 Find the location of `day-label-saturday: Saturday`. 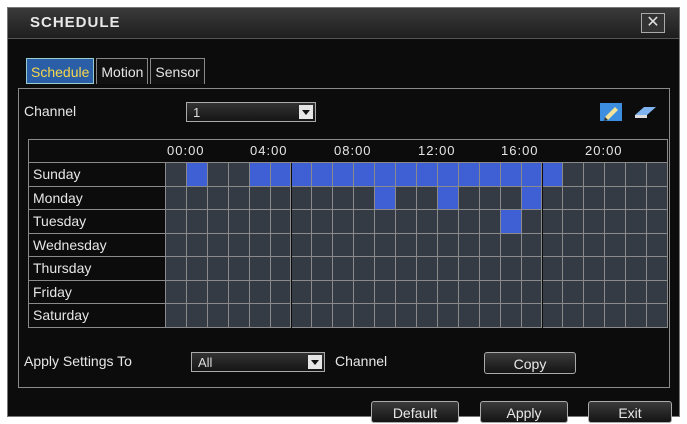

day-label-saturday: Saturday is located at coordinates (97, 316).